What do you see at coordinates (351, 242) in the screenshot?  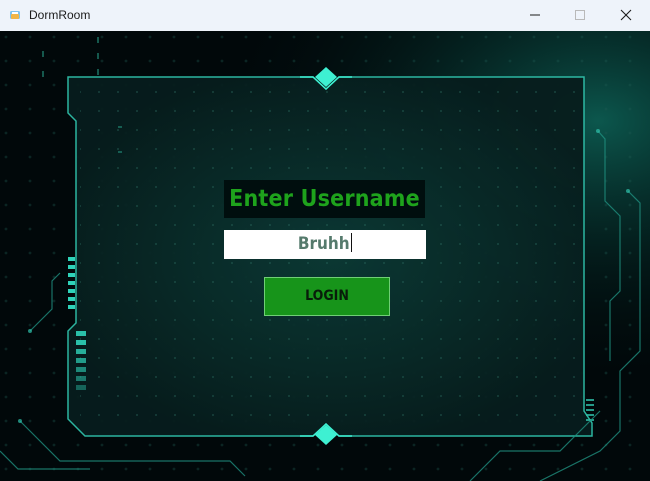 I see `text-caret` at bounding box center [351, 242].